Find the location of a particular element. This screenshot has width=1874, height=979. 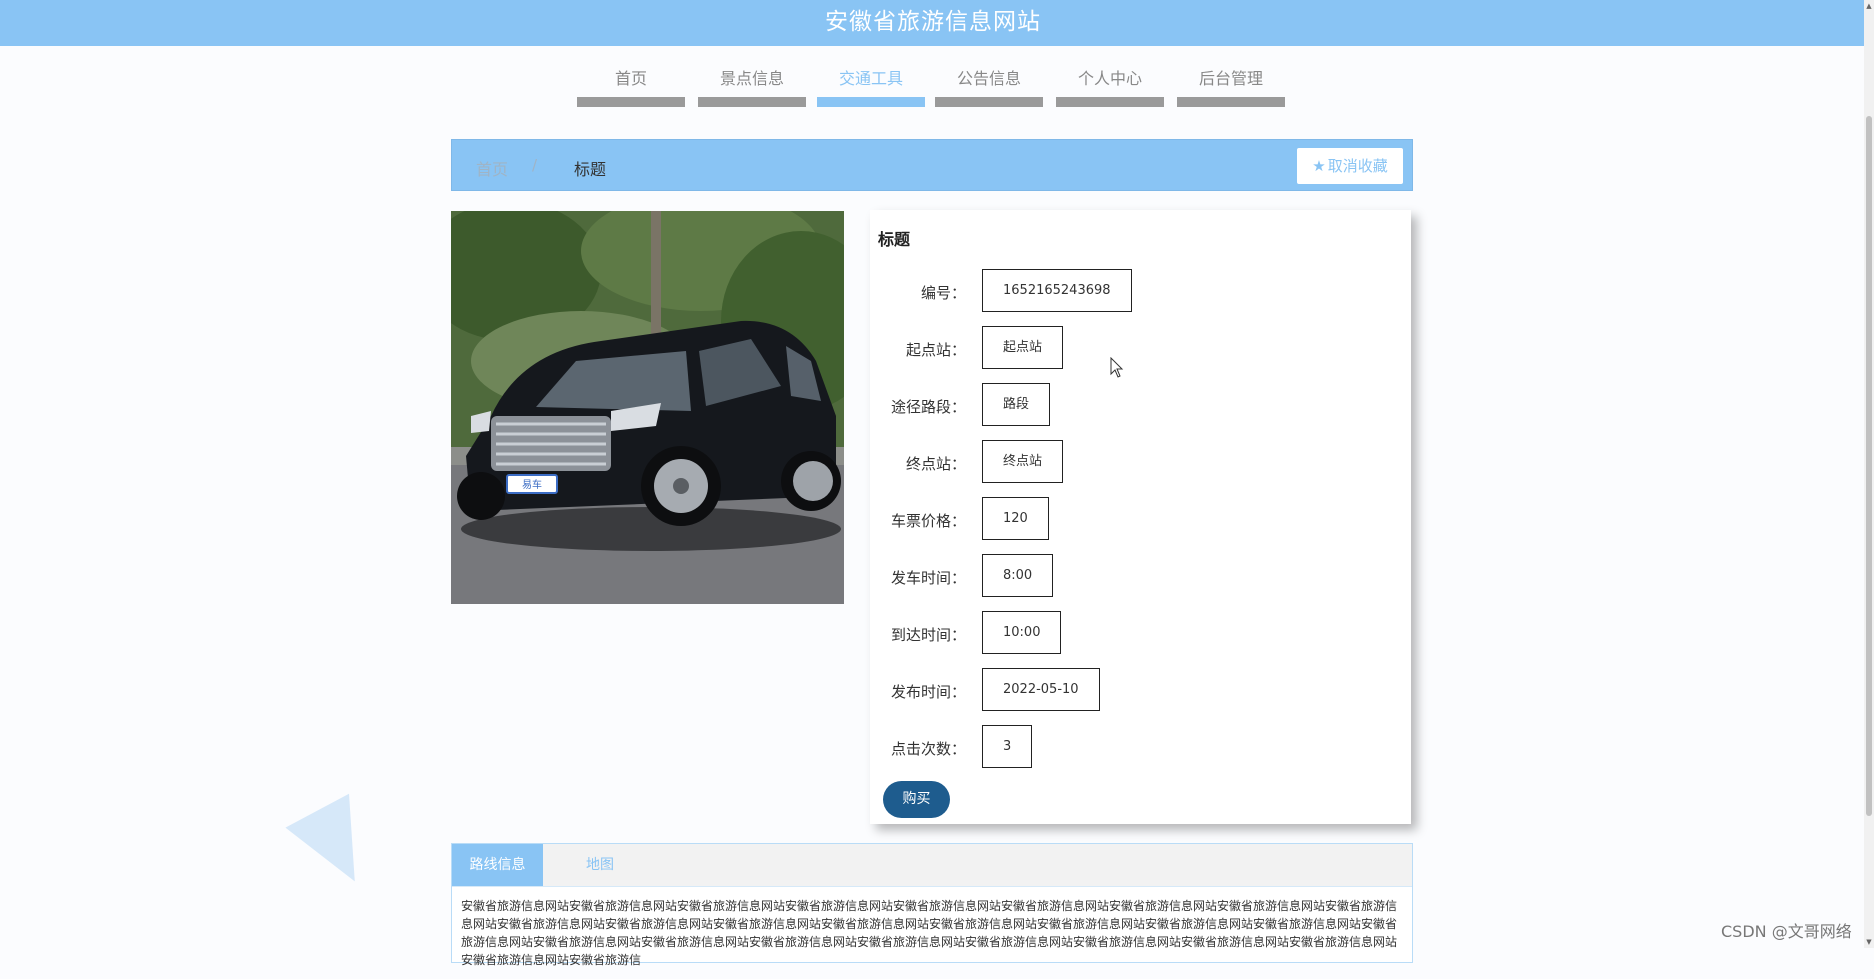

nav-item-label: 首页 is located at coordinates (630, 78).